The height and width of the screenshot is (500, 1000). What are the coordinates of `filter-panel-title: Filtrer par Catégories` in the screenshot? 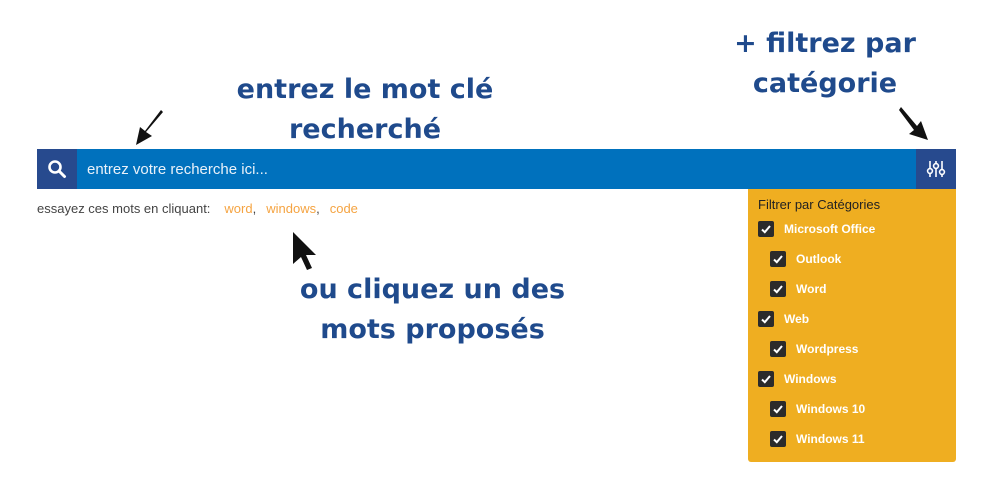 It's located at (819, 204).